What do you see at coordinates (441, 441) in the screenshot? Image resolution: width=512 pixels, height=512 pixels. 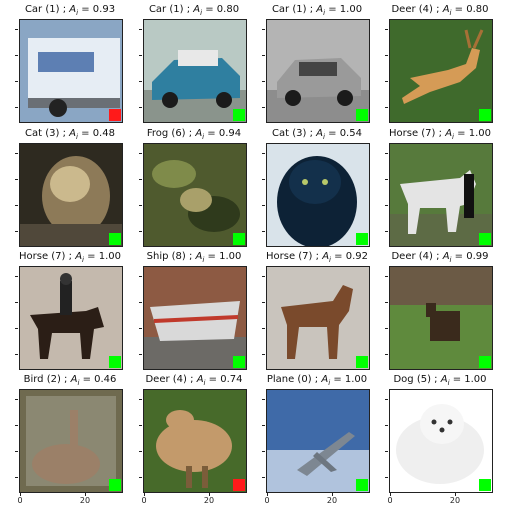 I see `white-dog-image` at bounding box center [441, 441].